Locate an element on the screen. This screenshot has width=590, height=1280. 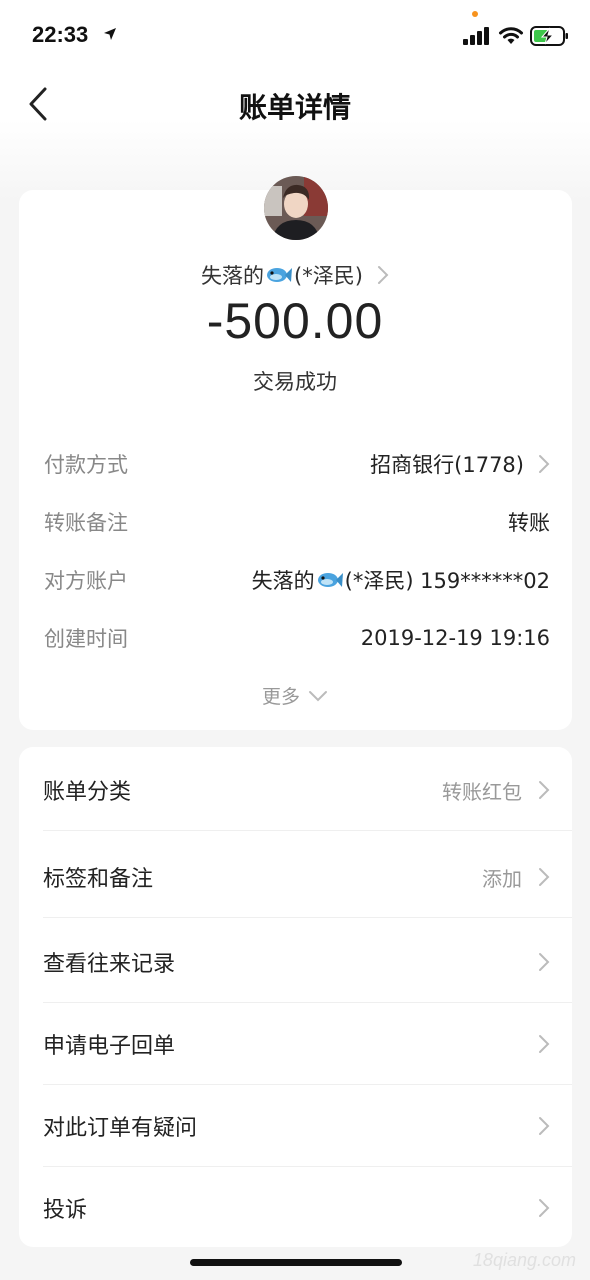
chevron-down-icon is located at coordinates (318, 695).